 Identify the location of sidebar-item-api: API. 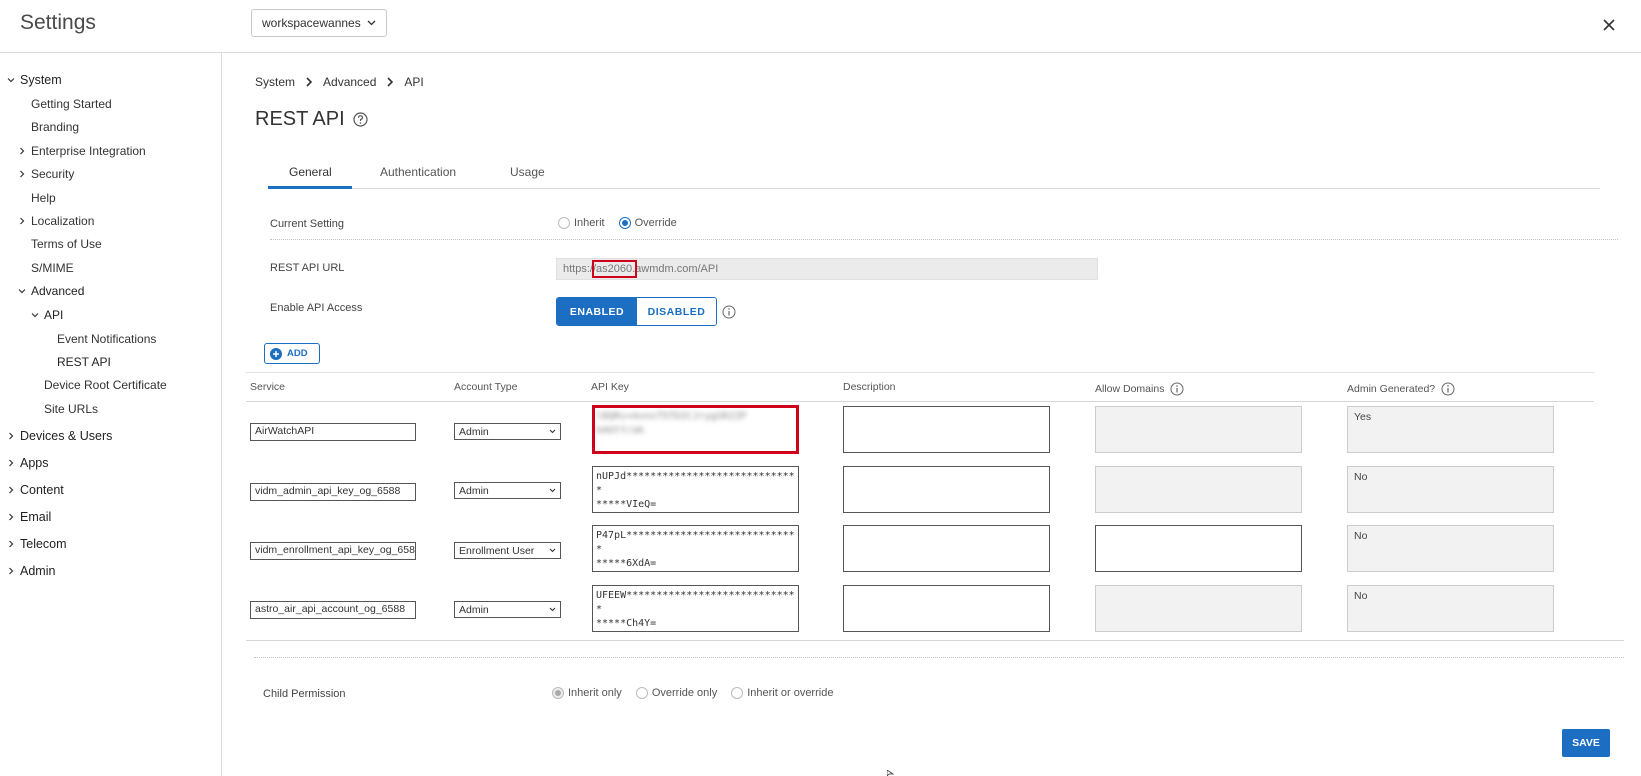
(46, 315).